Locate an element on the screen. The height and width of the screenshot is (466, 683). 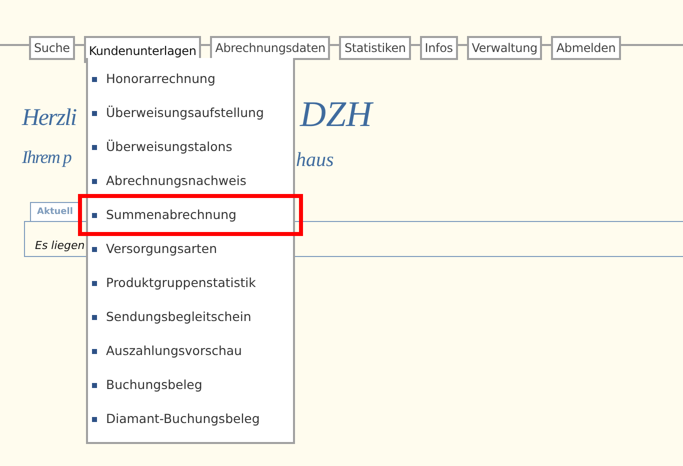
greeting-text: Herzli is located at coordinates (49, 118).